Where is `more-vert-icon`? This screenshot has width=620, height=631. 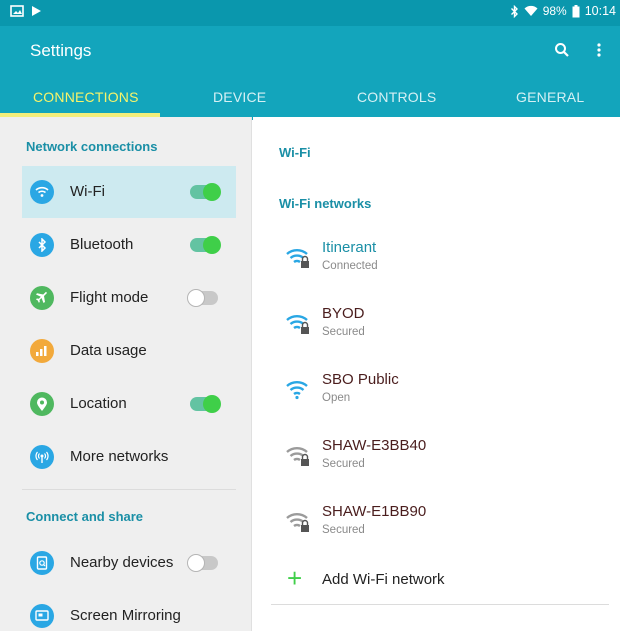
more-vert-icon is located at coordinates (599, 50).